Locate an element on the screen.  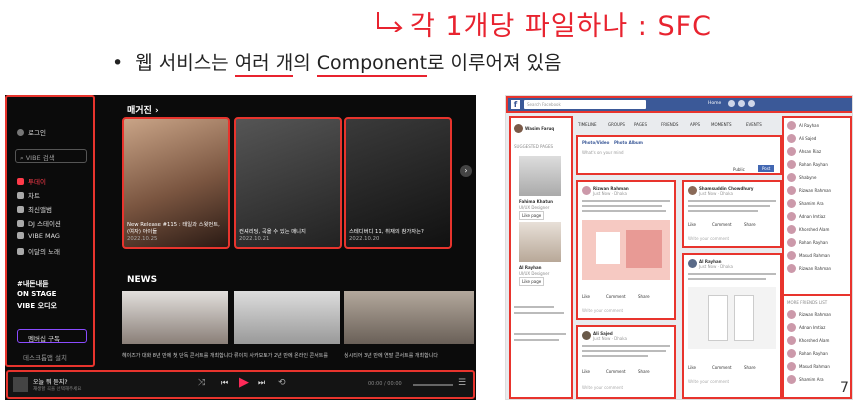
friend-name: Al Rayhan is located at coordinates (809, 125).